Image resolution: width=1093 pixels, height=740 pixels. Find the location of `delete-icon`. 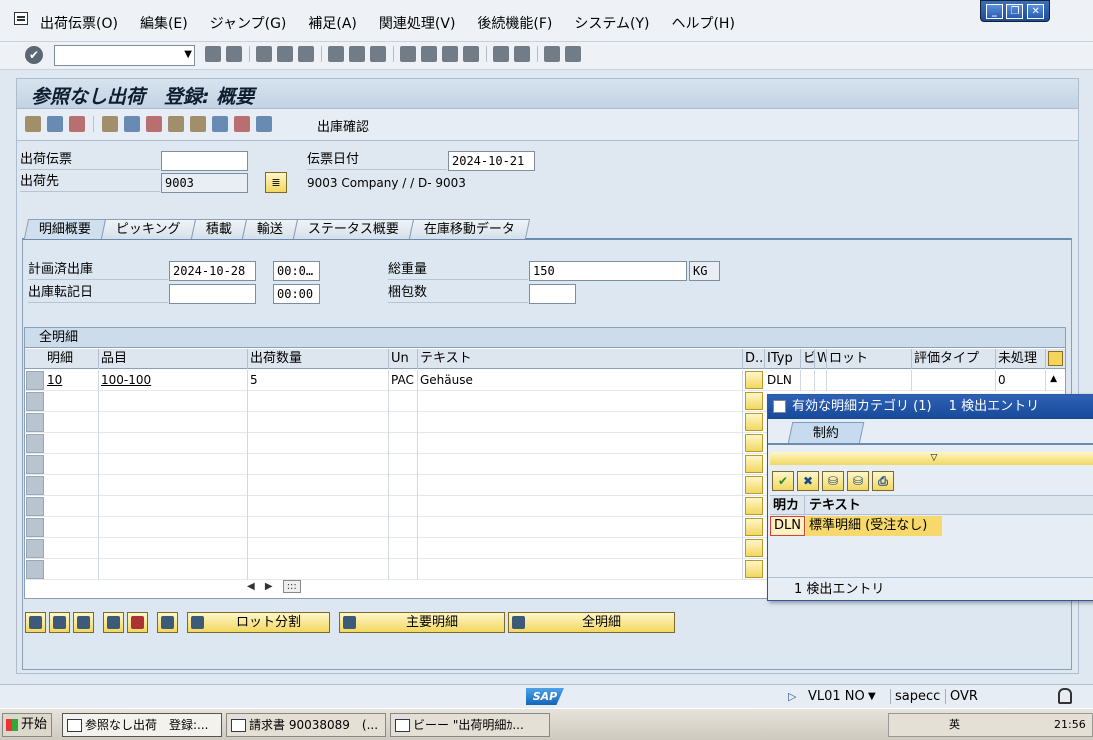

delete-icon is located at coordinates (77, 124).